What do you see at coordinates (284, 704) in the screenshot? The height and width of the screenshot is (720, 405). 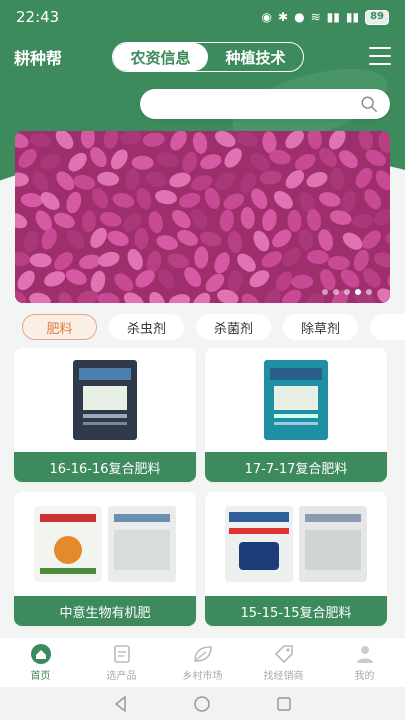 I see `recents-icon` at bounding box center [284, 704].